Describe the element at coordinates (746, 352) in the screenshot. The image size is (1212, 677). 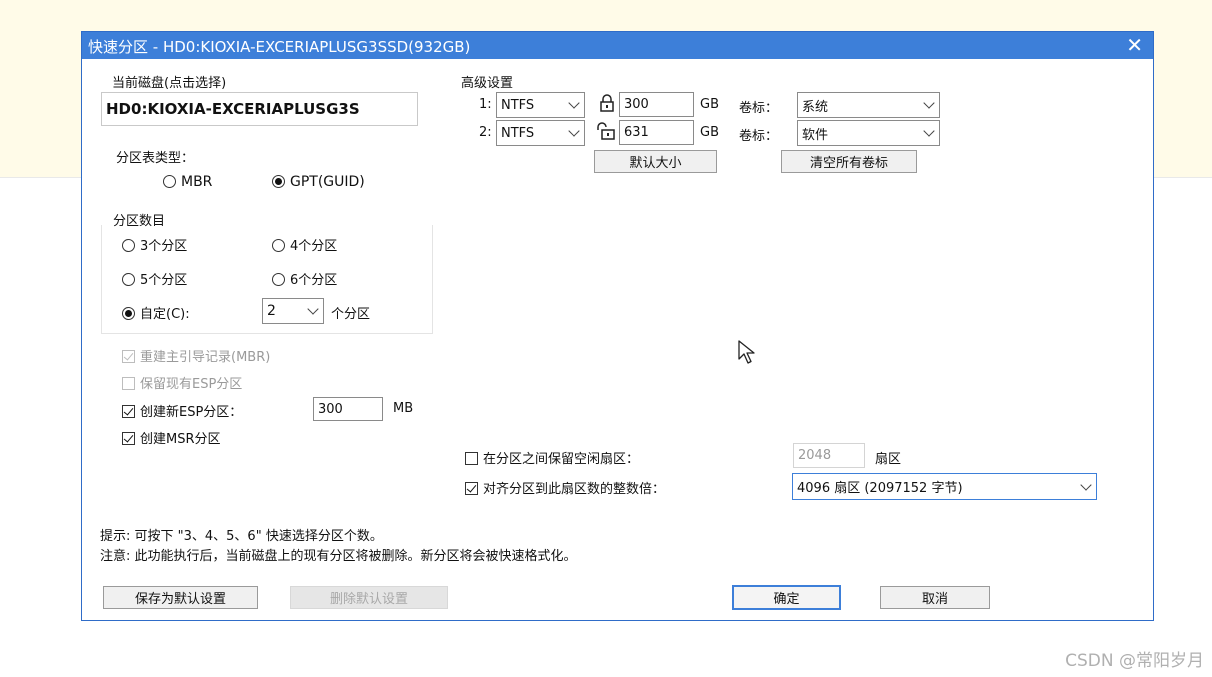
I see `mouse-cursor-icon` at that location.